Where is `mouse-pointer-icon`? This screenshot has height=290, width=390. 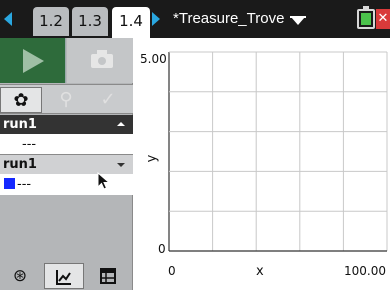 mouse-pointer-icon is located at coordinates (104, 181).